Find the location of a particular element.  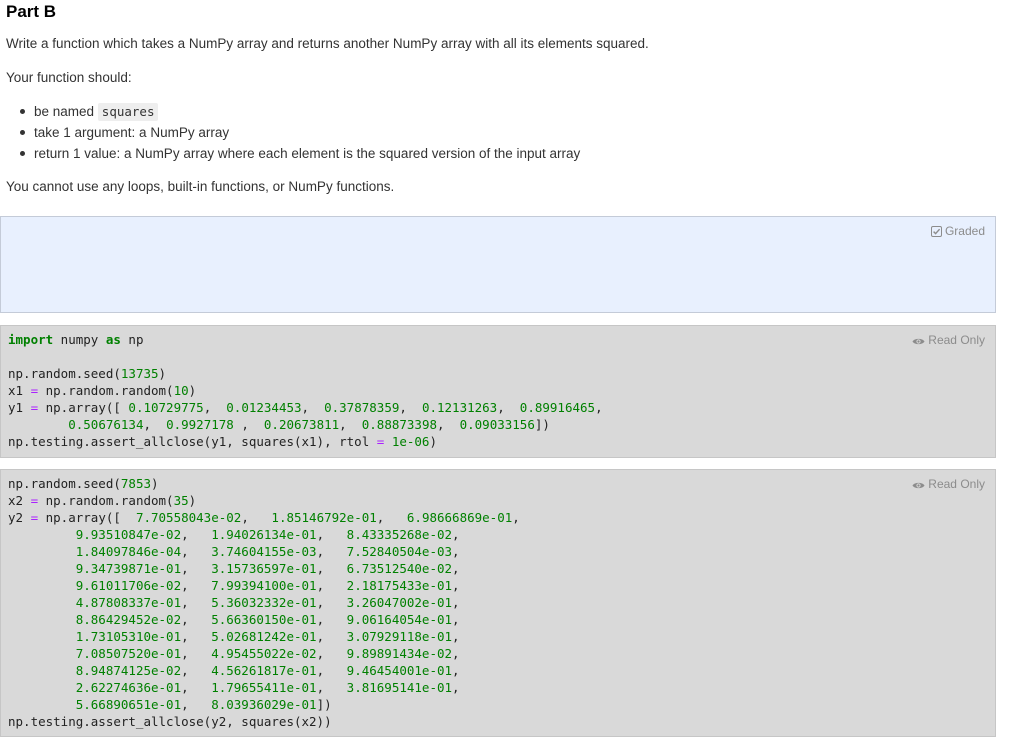

code-line: 5.66890651e-01, 8.03936029e-01]) is located at coordinates (170, 704).